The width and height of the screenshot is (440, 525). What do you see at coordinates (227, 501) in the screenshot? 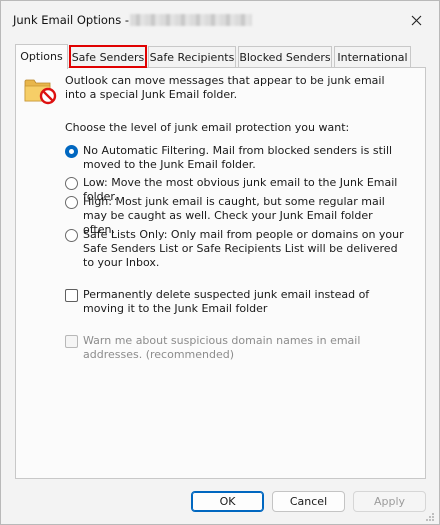
I see `ok-button: OK` at bounding box center [227, 501].